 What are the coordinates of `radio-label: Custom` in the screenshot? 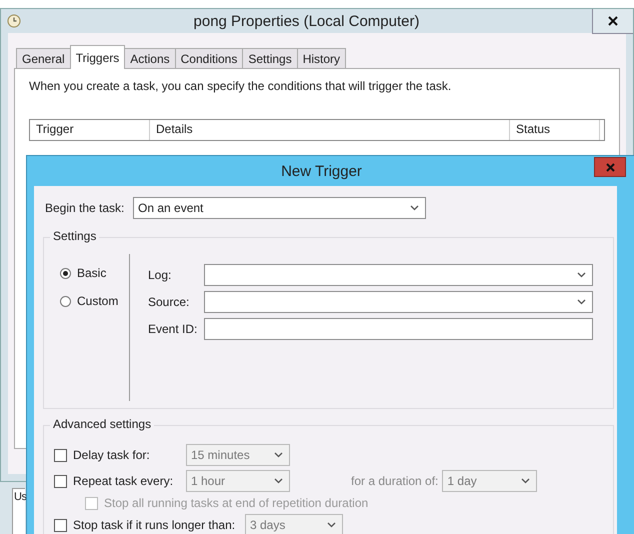 It's located at (97, 301).